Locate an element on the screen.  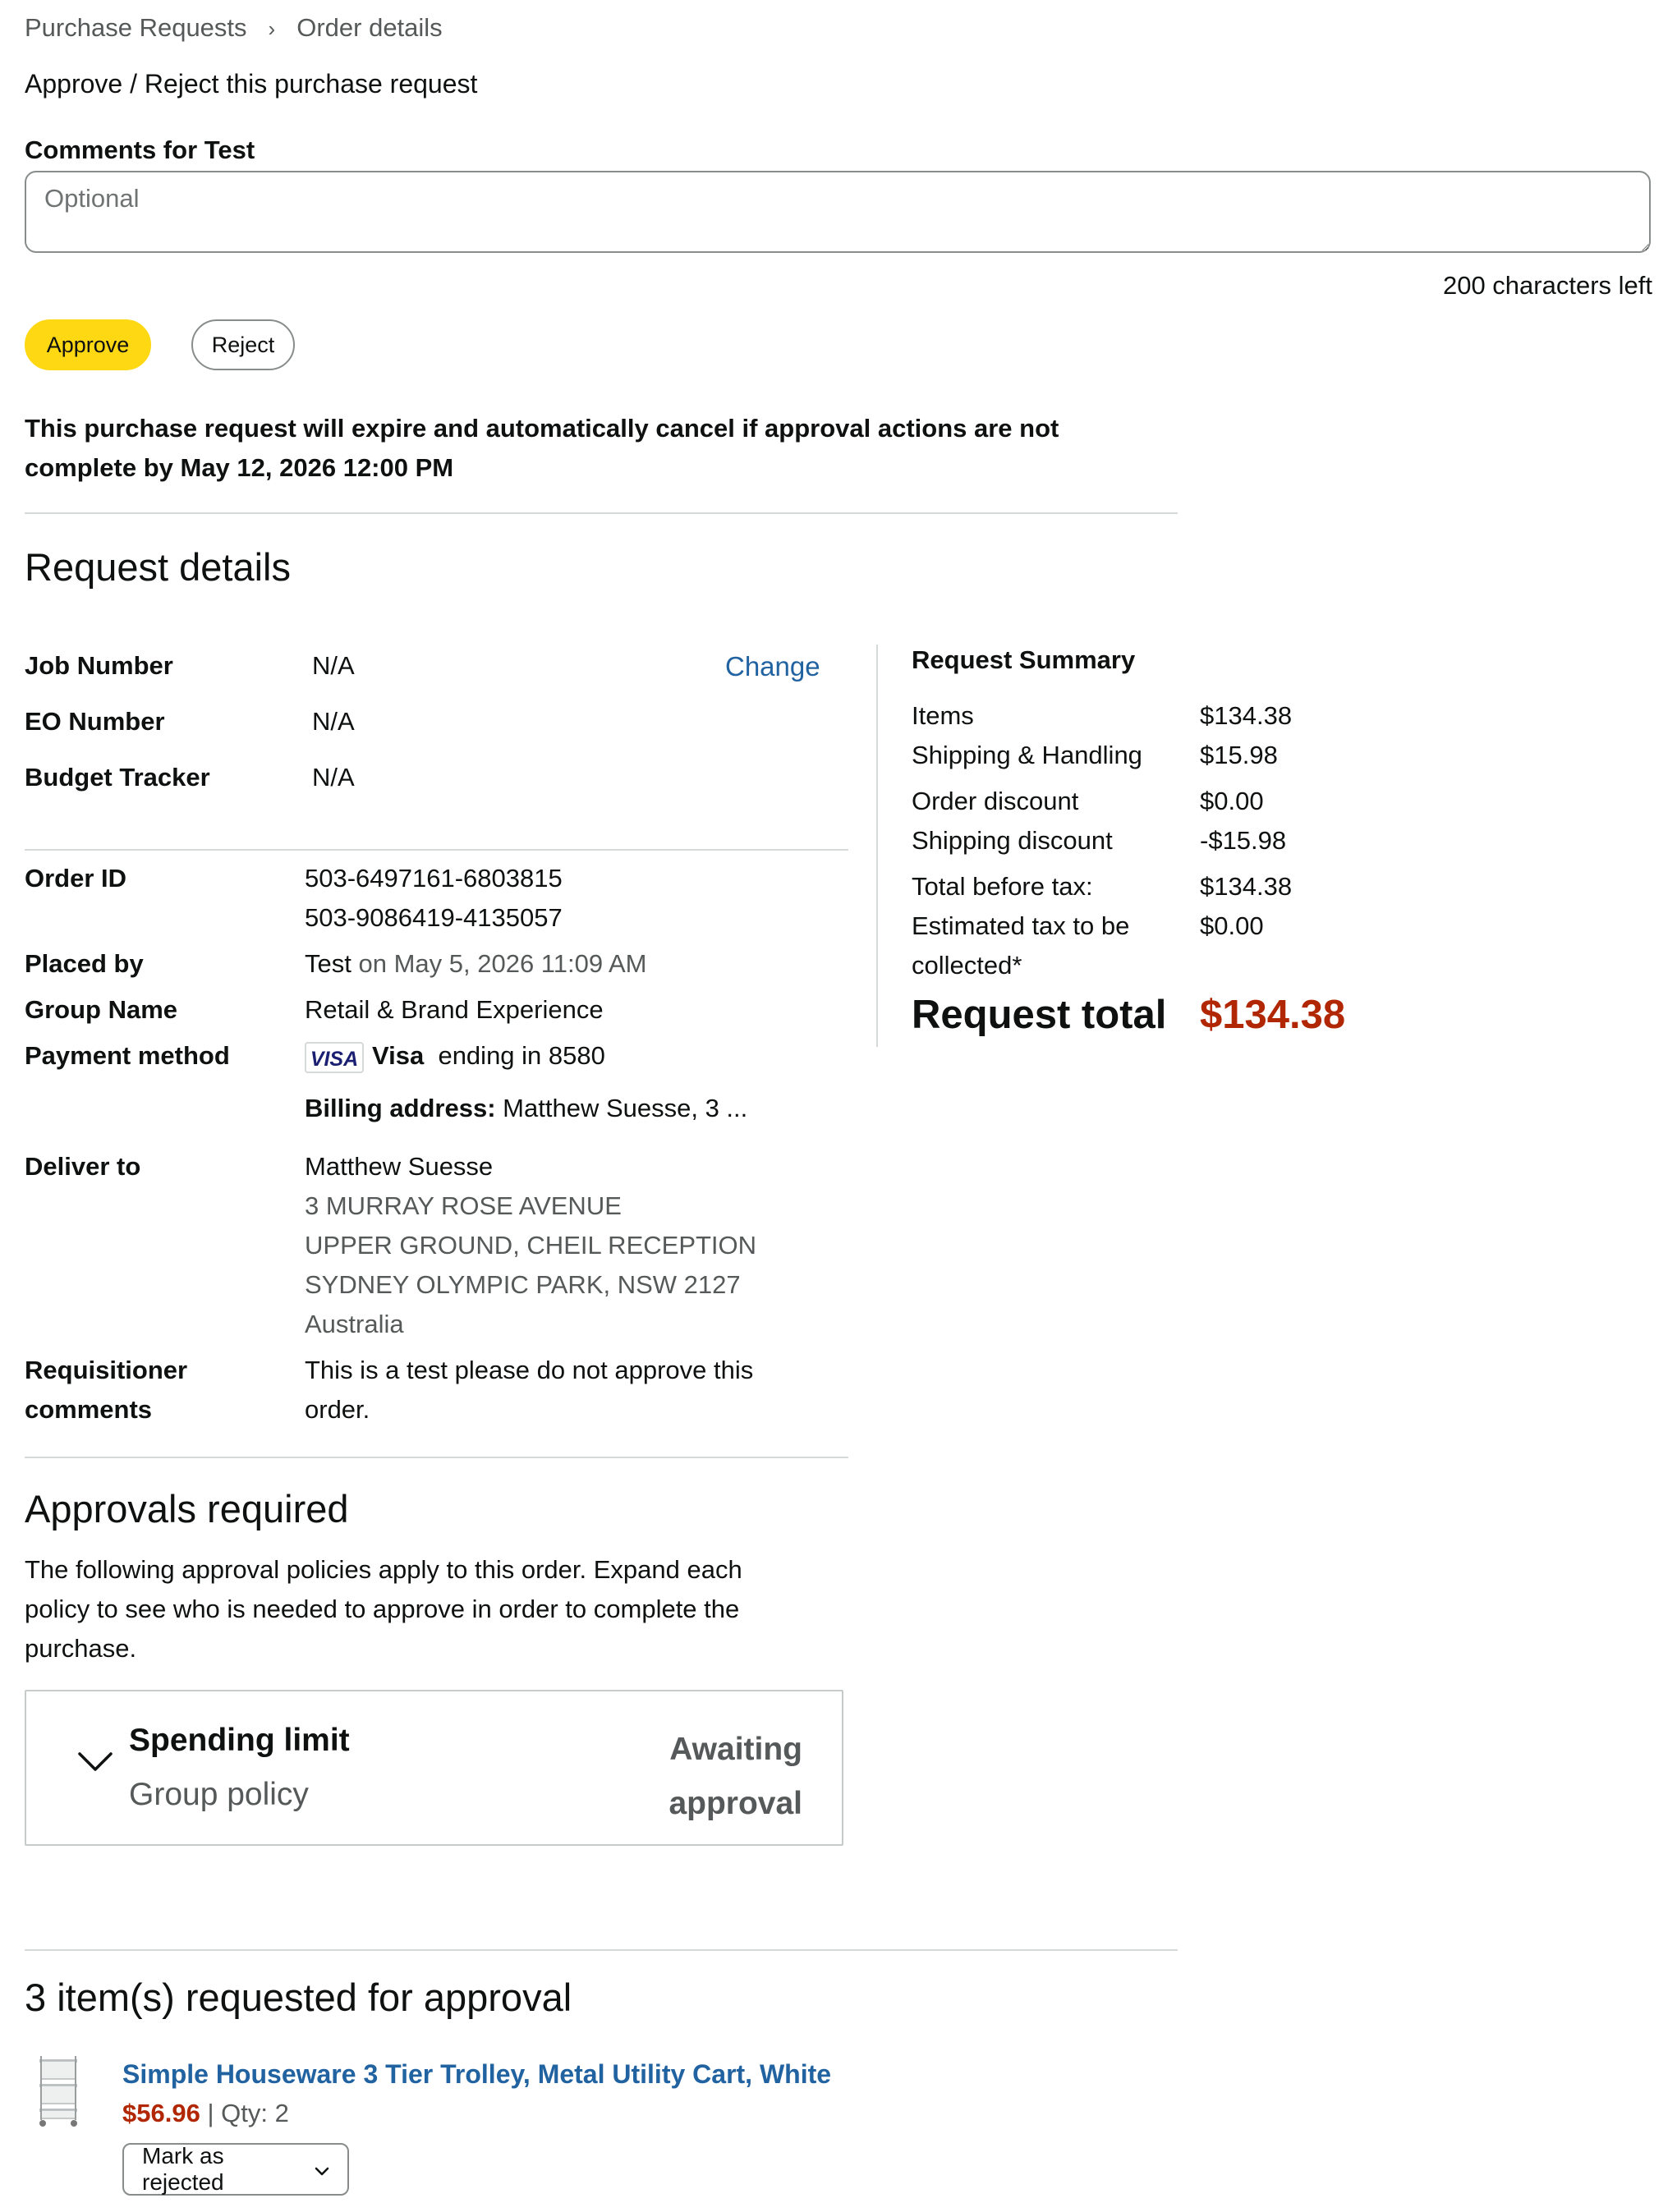
item-price-qty: $56.96 | Qty: 2 is located at coordinates (205, 2113).